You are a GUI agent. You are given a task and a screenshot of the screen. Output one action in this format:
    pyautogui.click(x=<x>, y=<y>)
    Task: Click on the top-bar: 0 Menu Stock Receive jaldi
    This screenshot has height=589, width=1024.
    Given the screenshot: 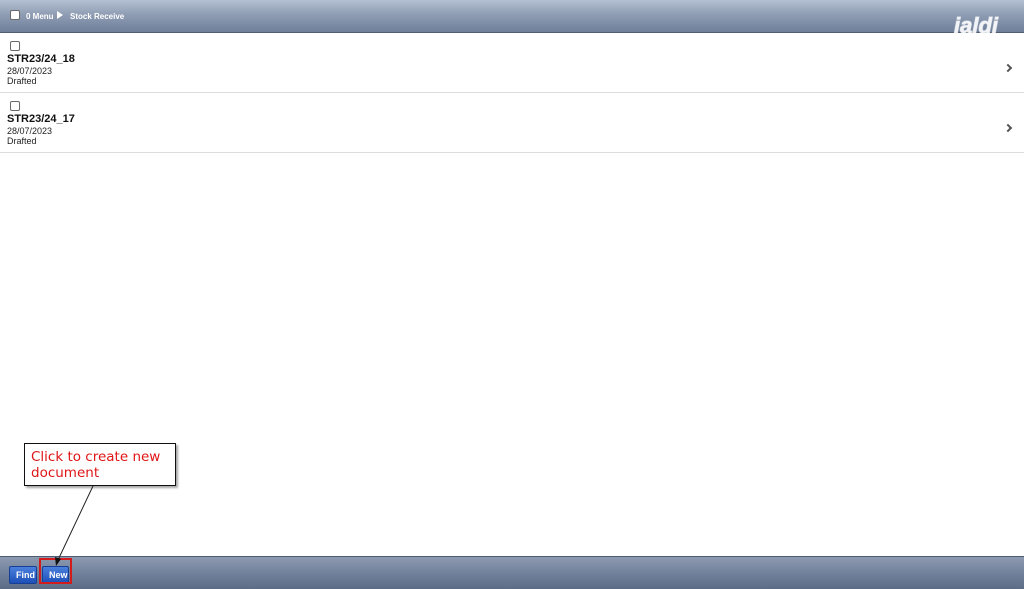 What is the action you would take?
    pyautogui.click(x=512, y=19)
    